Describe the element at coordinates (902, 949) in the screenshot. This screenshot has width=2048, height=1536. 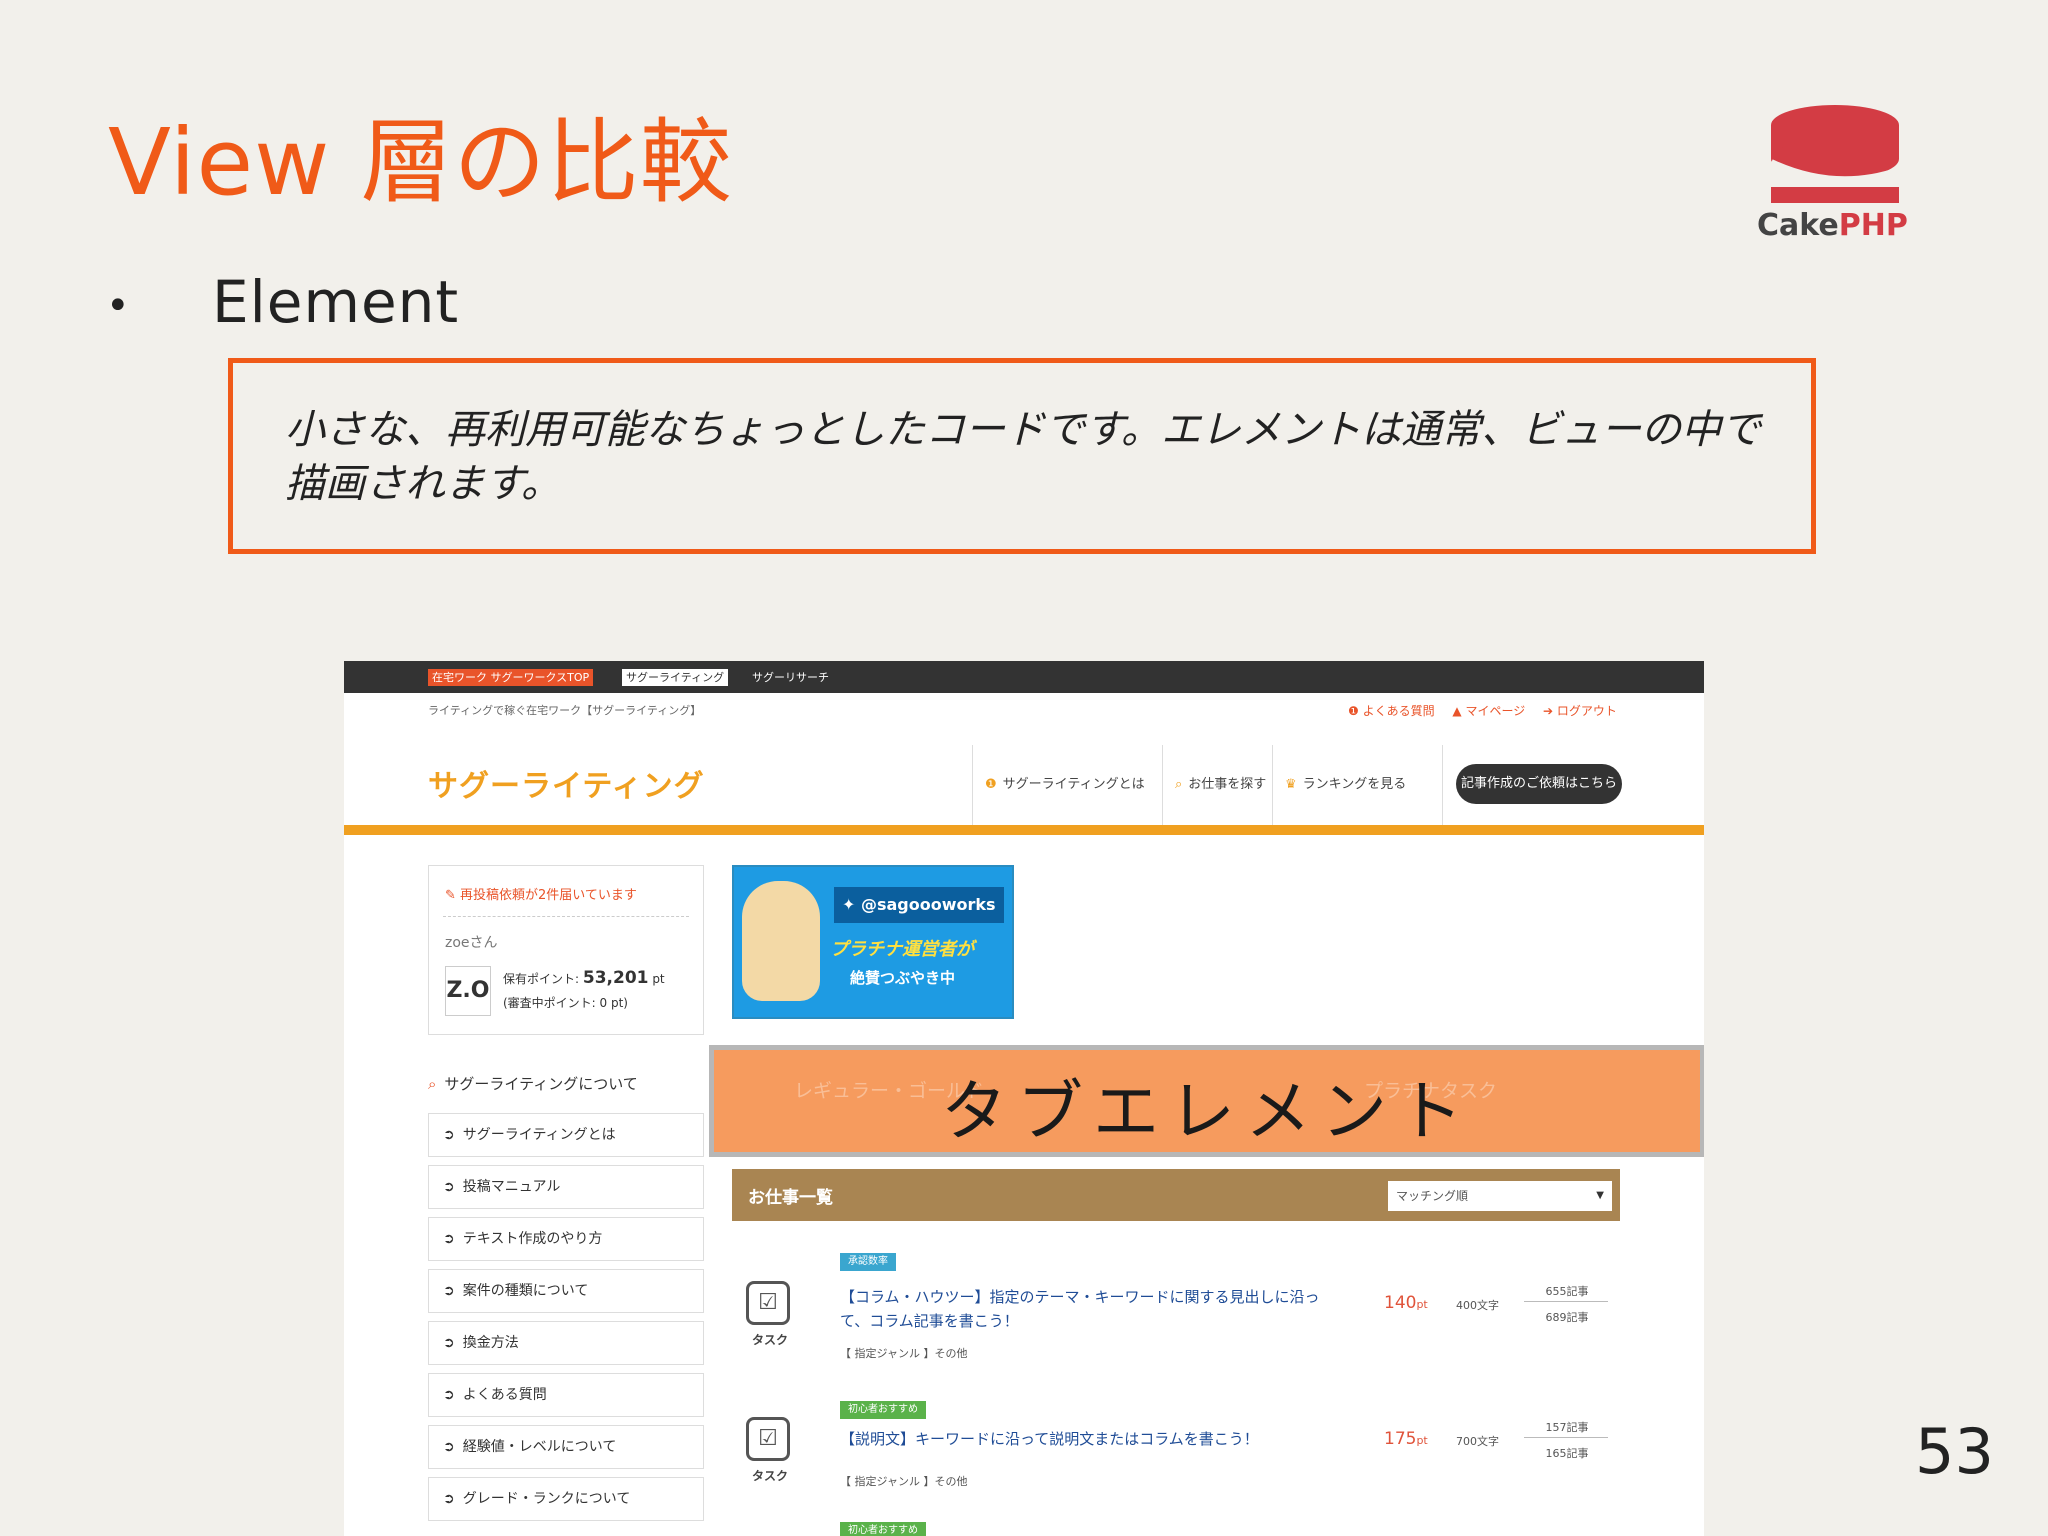
I see `banner-line-1: プラチナ運営者が` at that location.